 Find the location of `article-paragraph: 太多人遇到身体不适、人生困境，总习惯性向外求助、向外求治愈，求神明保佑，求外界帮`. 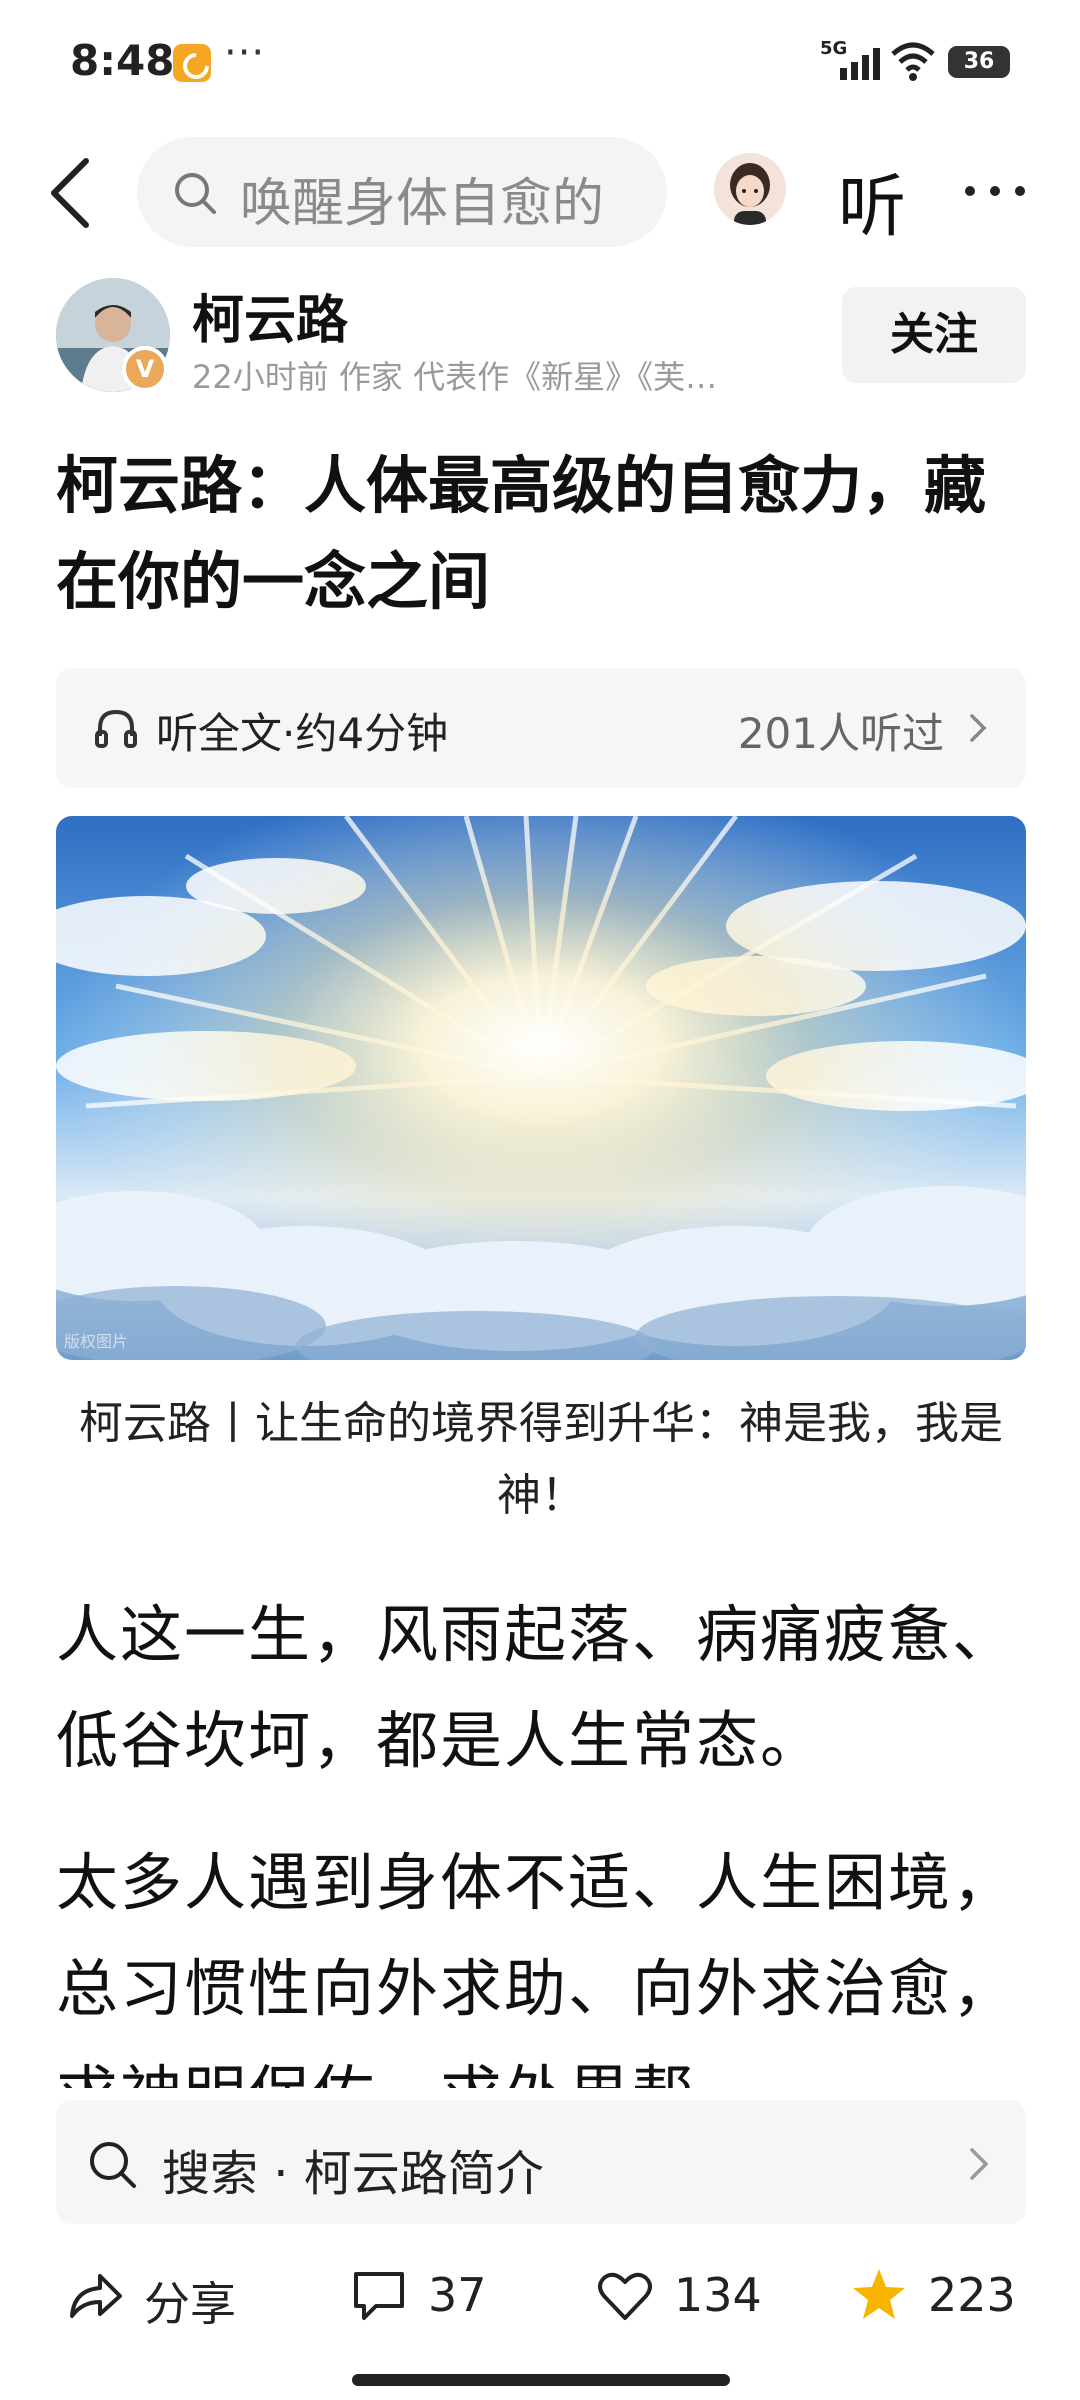

article-paragraph: 太多人遇到身体不适、人生困境，总习惯性向外求助、向外求治愈，求神明保佑，求外界帮 is located at coordinates (536, 1967).